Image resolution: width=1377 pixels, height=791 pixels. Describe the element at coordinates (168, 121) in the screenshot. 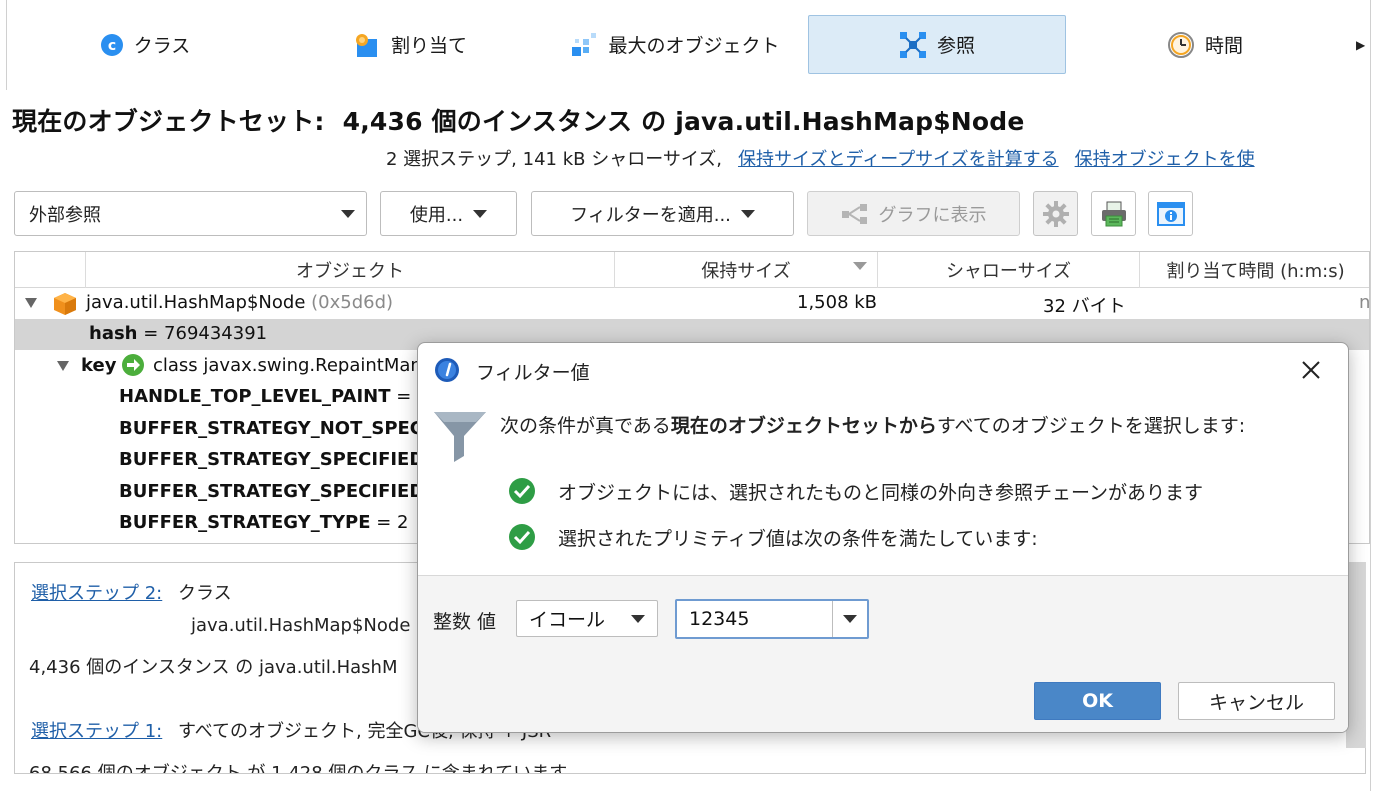

I see `title-prefix: 現在のオブジェクトセット:` at that location.